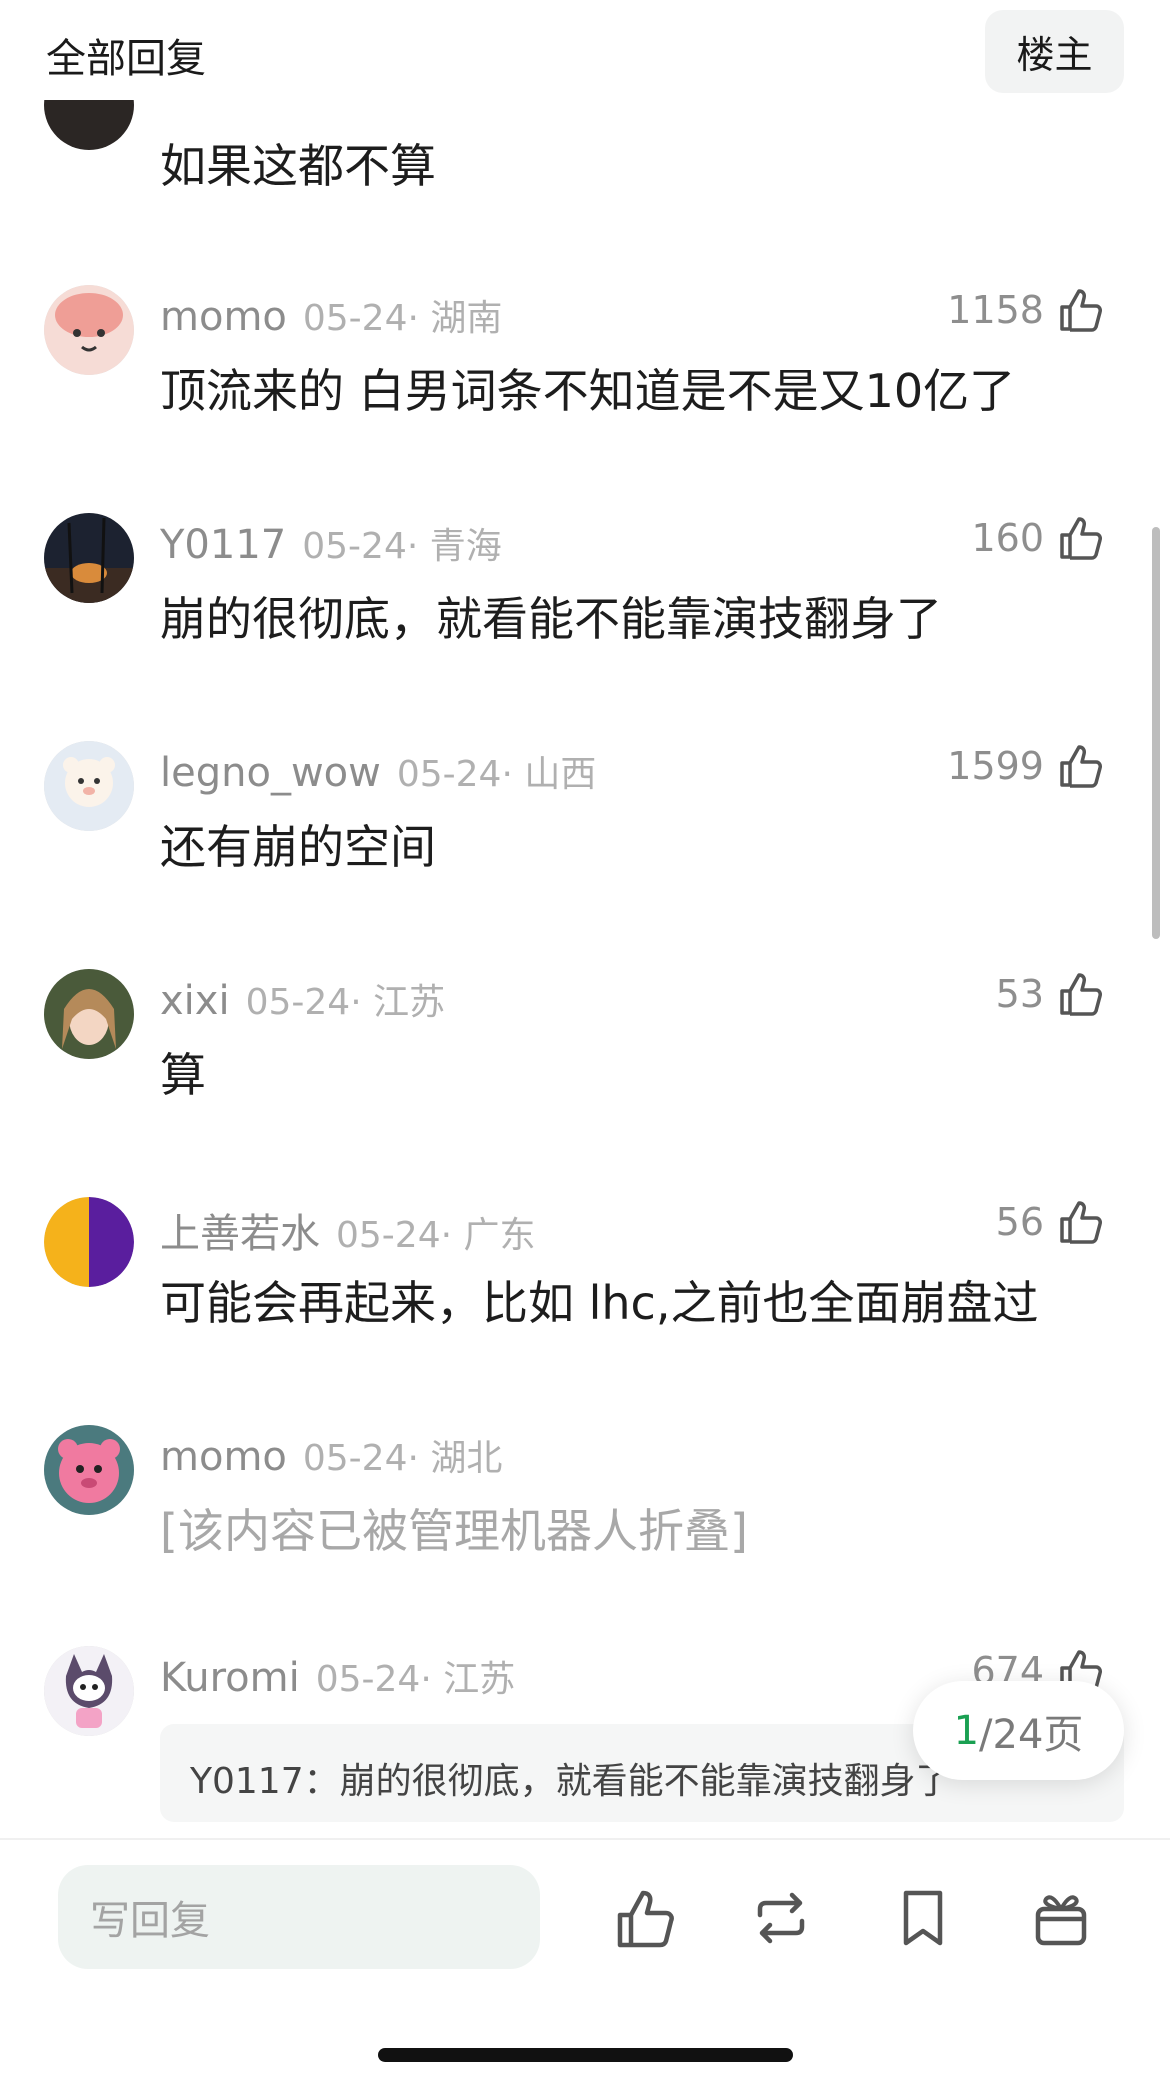  I want to click on bottom-action-bar: 写回复, so click(585, 1964).